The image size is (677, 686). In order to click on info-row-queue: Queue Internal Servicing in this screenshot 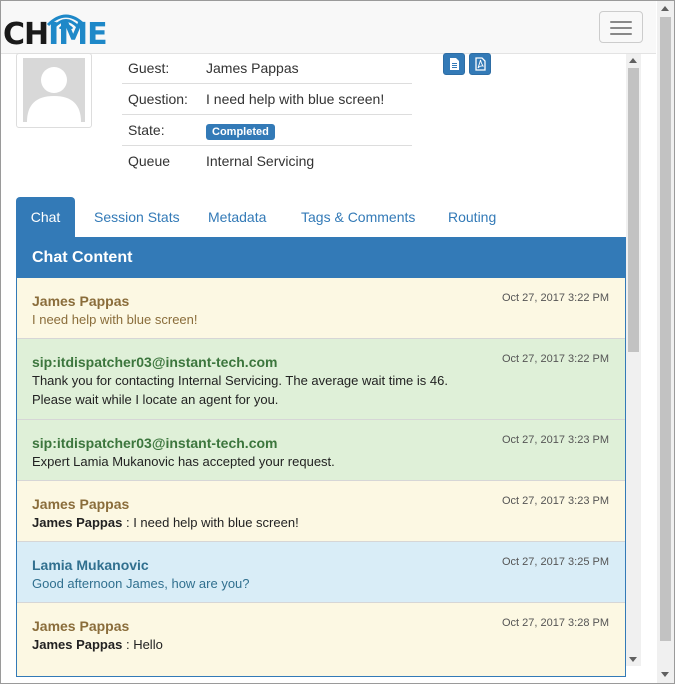, I will do `click(267, 161)`.